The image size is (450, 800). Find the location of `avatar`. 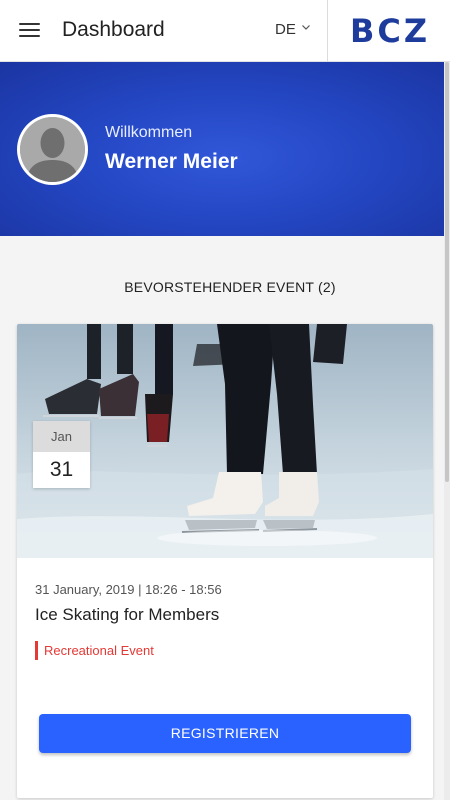

avatar is located at coordinates (52, 149).